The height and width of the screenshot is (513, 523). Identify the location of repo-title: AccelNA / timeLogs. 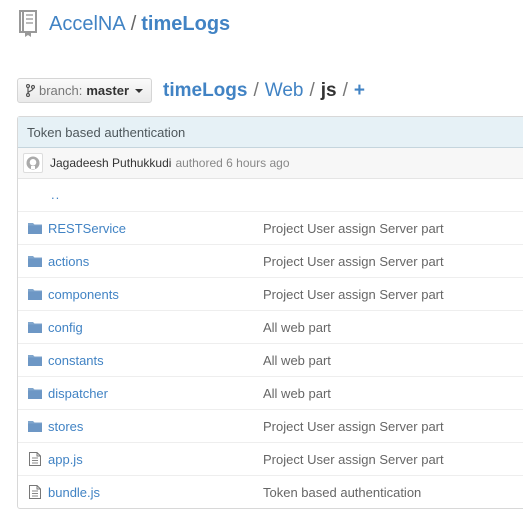
(139, 24).